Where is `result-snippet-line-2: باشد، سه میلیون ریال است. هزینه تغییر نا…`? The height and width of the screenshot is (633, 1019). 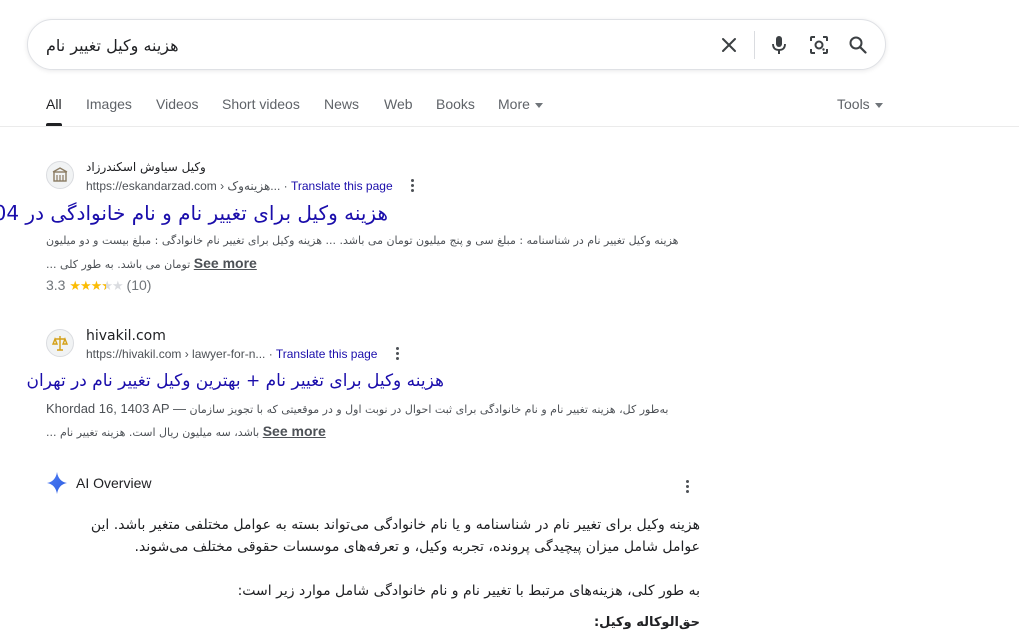 result-snippet-line-2: باشد، سه میلیون ریال است. هزینه تغییر نا… is located at coordinates (186, 431).